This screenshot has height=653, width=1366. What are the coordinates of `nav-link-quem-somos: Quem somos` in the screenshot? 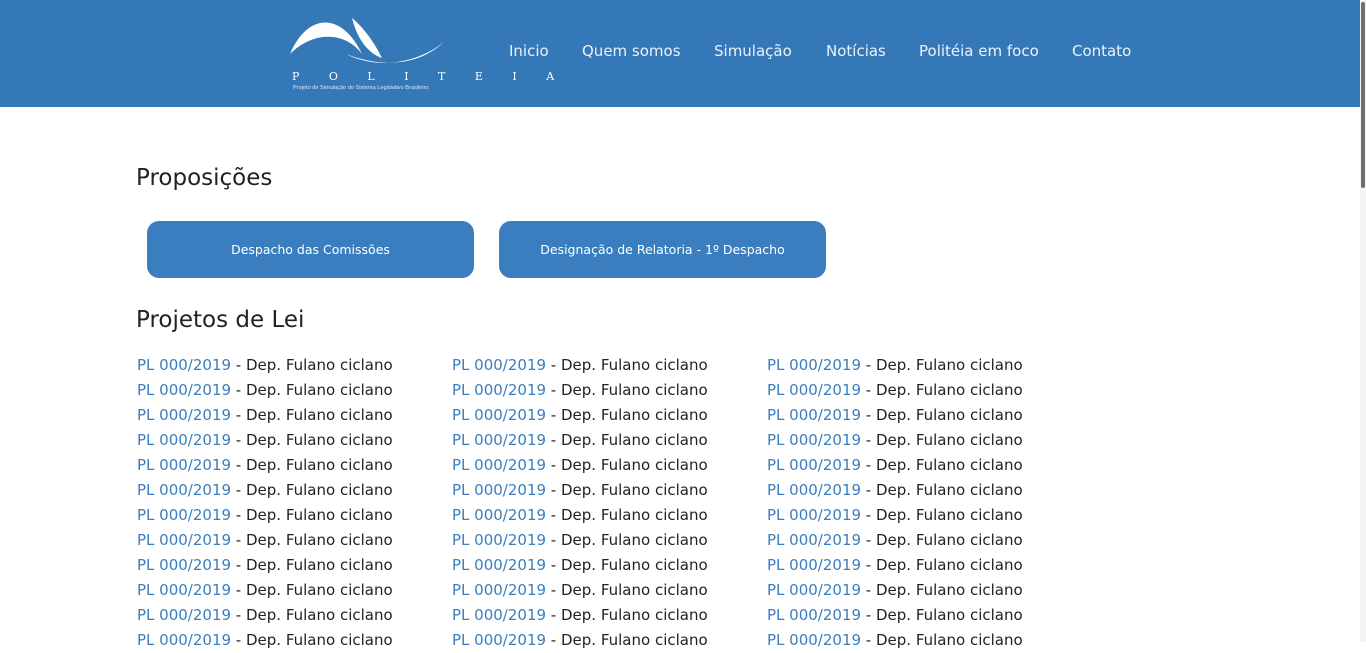 It's located at (631, 51).